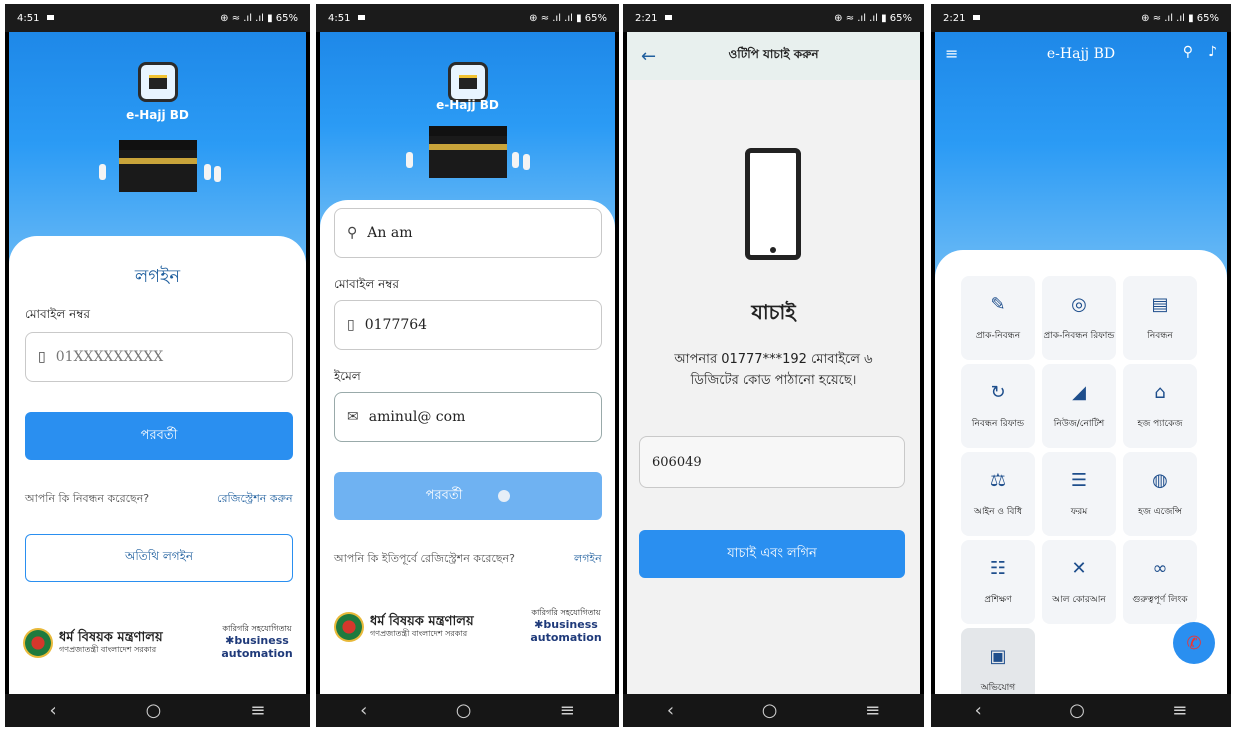  I want to click on register-link: রেজিস্ট্রেশন করুন, so click(255, 499).